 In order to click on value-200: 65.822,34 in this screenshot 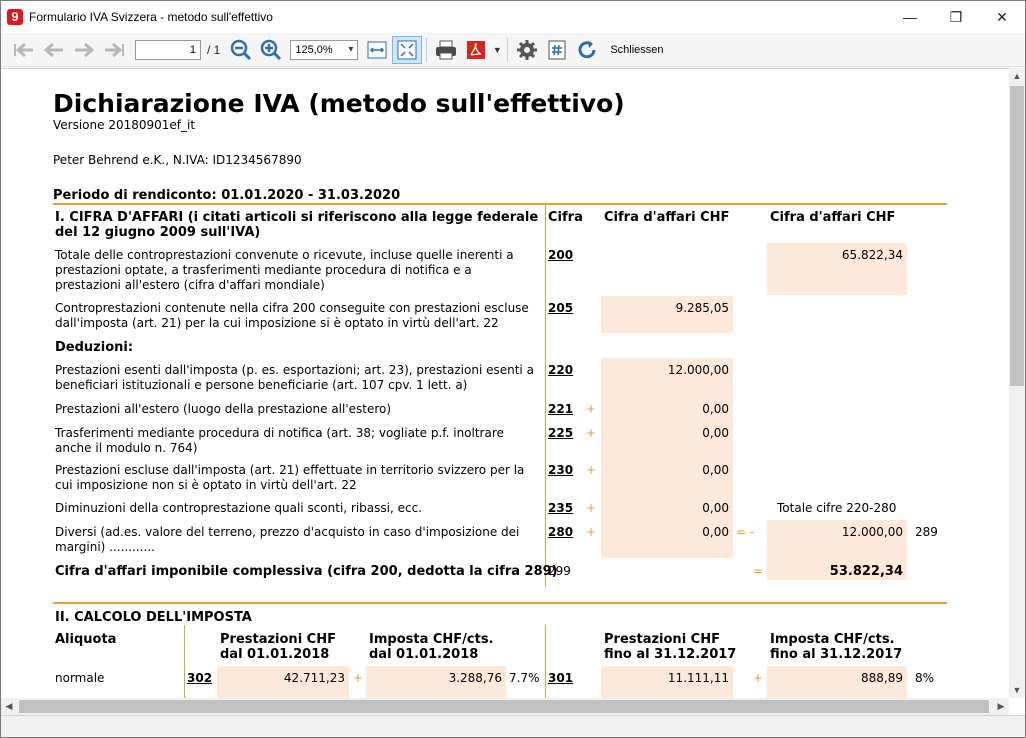, I will do `click(872, 255)`.